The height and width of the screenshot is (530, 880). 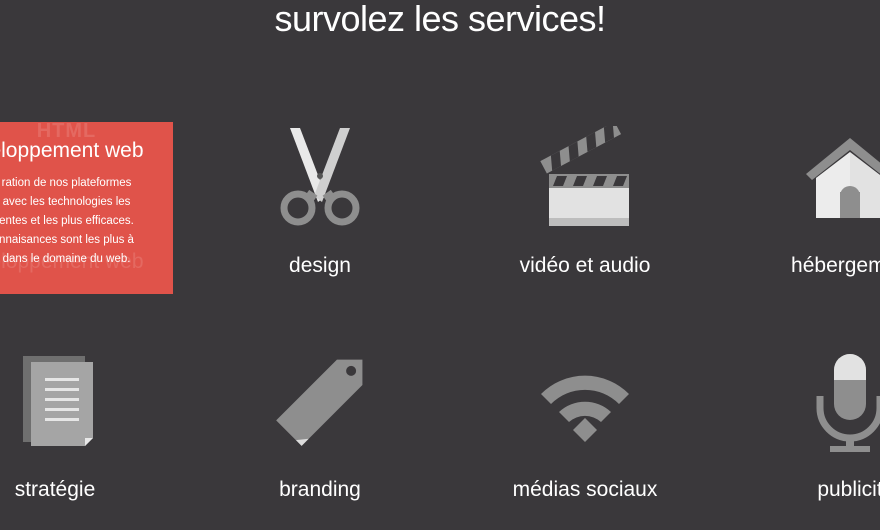 What do you see at coordinates (585, 181) in the screenshot?
I see `clapperboard-icon` at bounding box center [585, 181].